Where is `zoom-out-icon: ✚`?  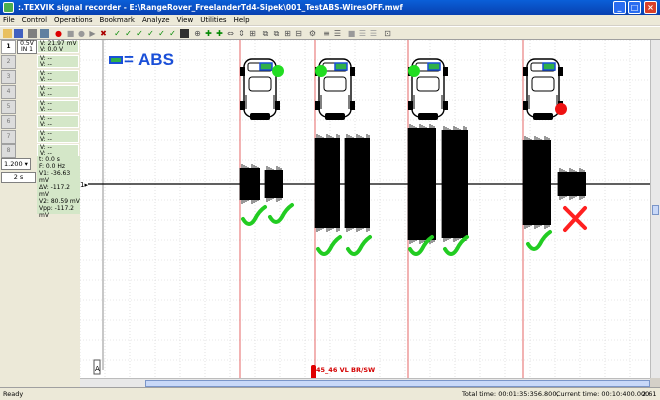 zoom-out-icon: ✚ is located at coordinates (219, 33).